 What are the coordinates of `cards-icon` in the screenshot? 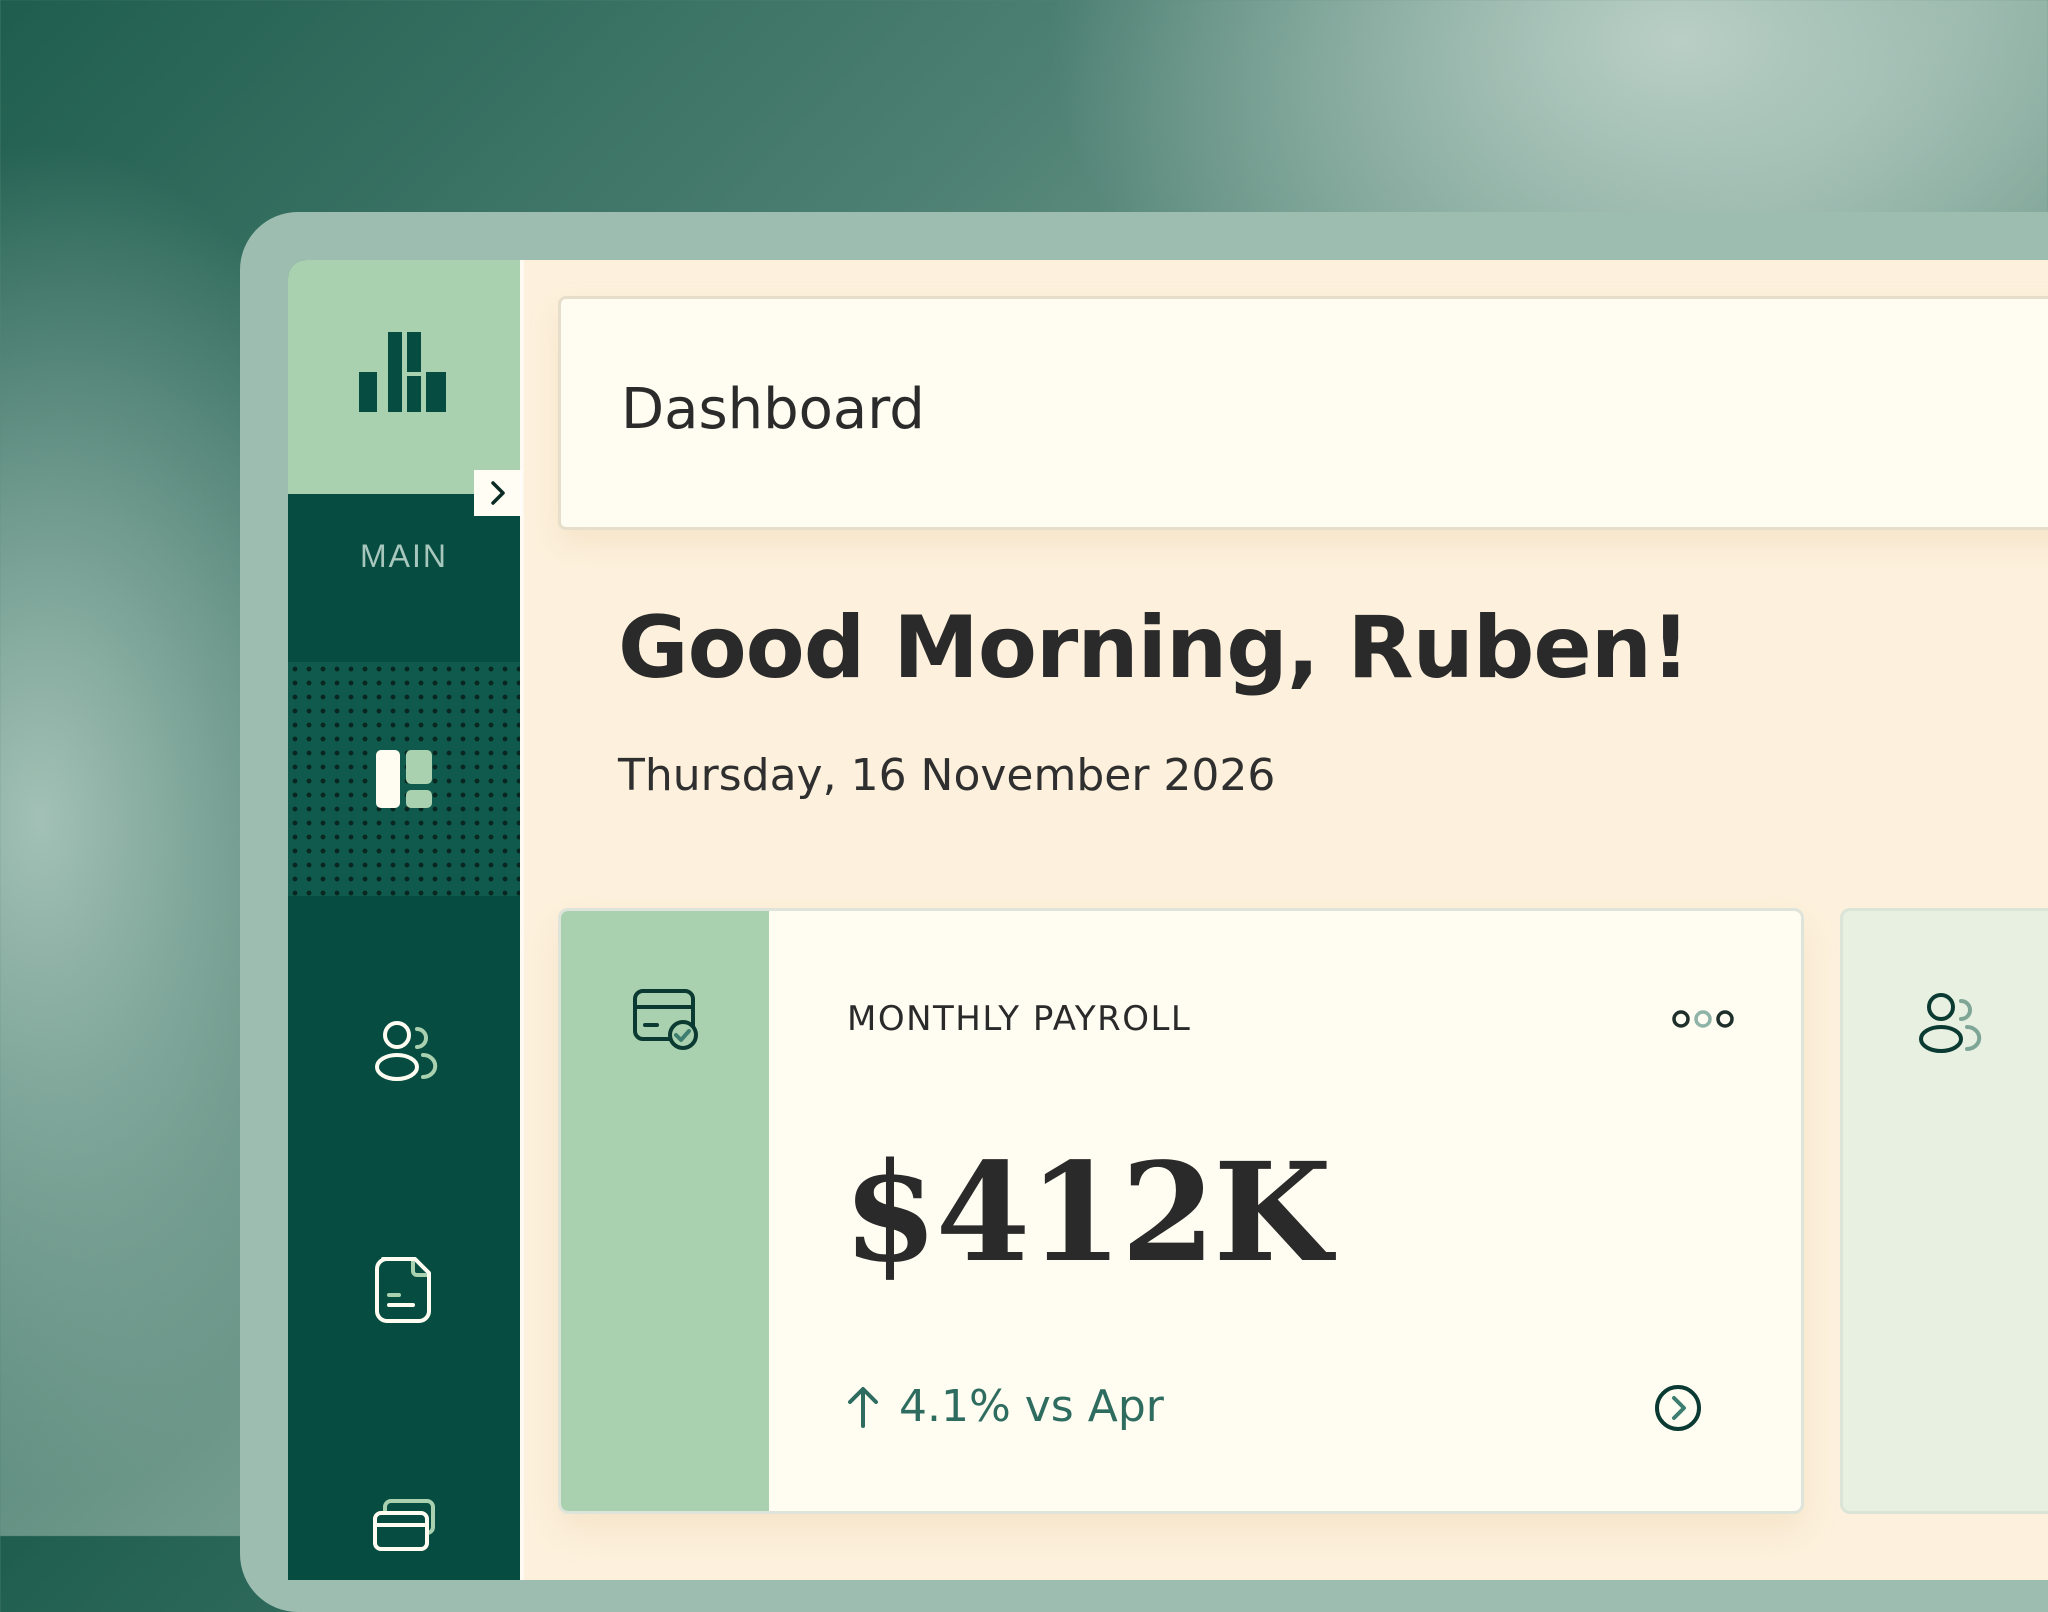 It's located at (404, 1525).